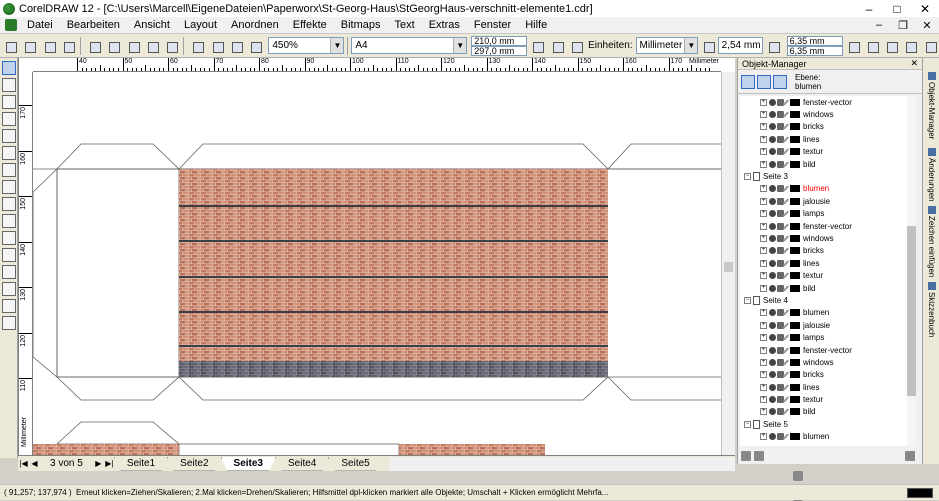 Image resolution: width=939 pixels, height=501 pixels. What do you see at coordinates (48, 46) in the screenshot?
I see `save-icon` at bounding box center [48, 46].